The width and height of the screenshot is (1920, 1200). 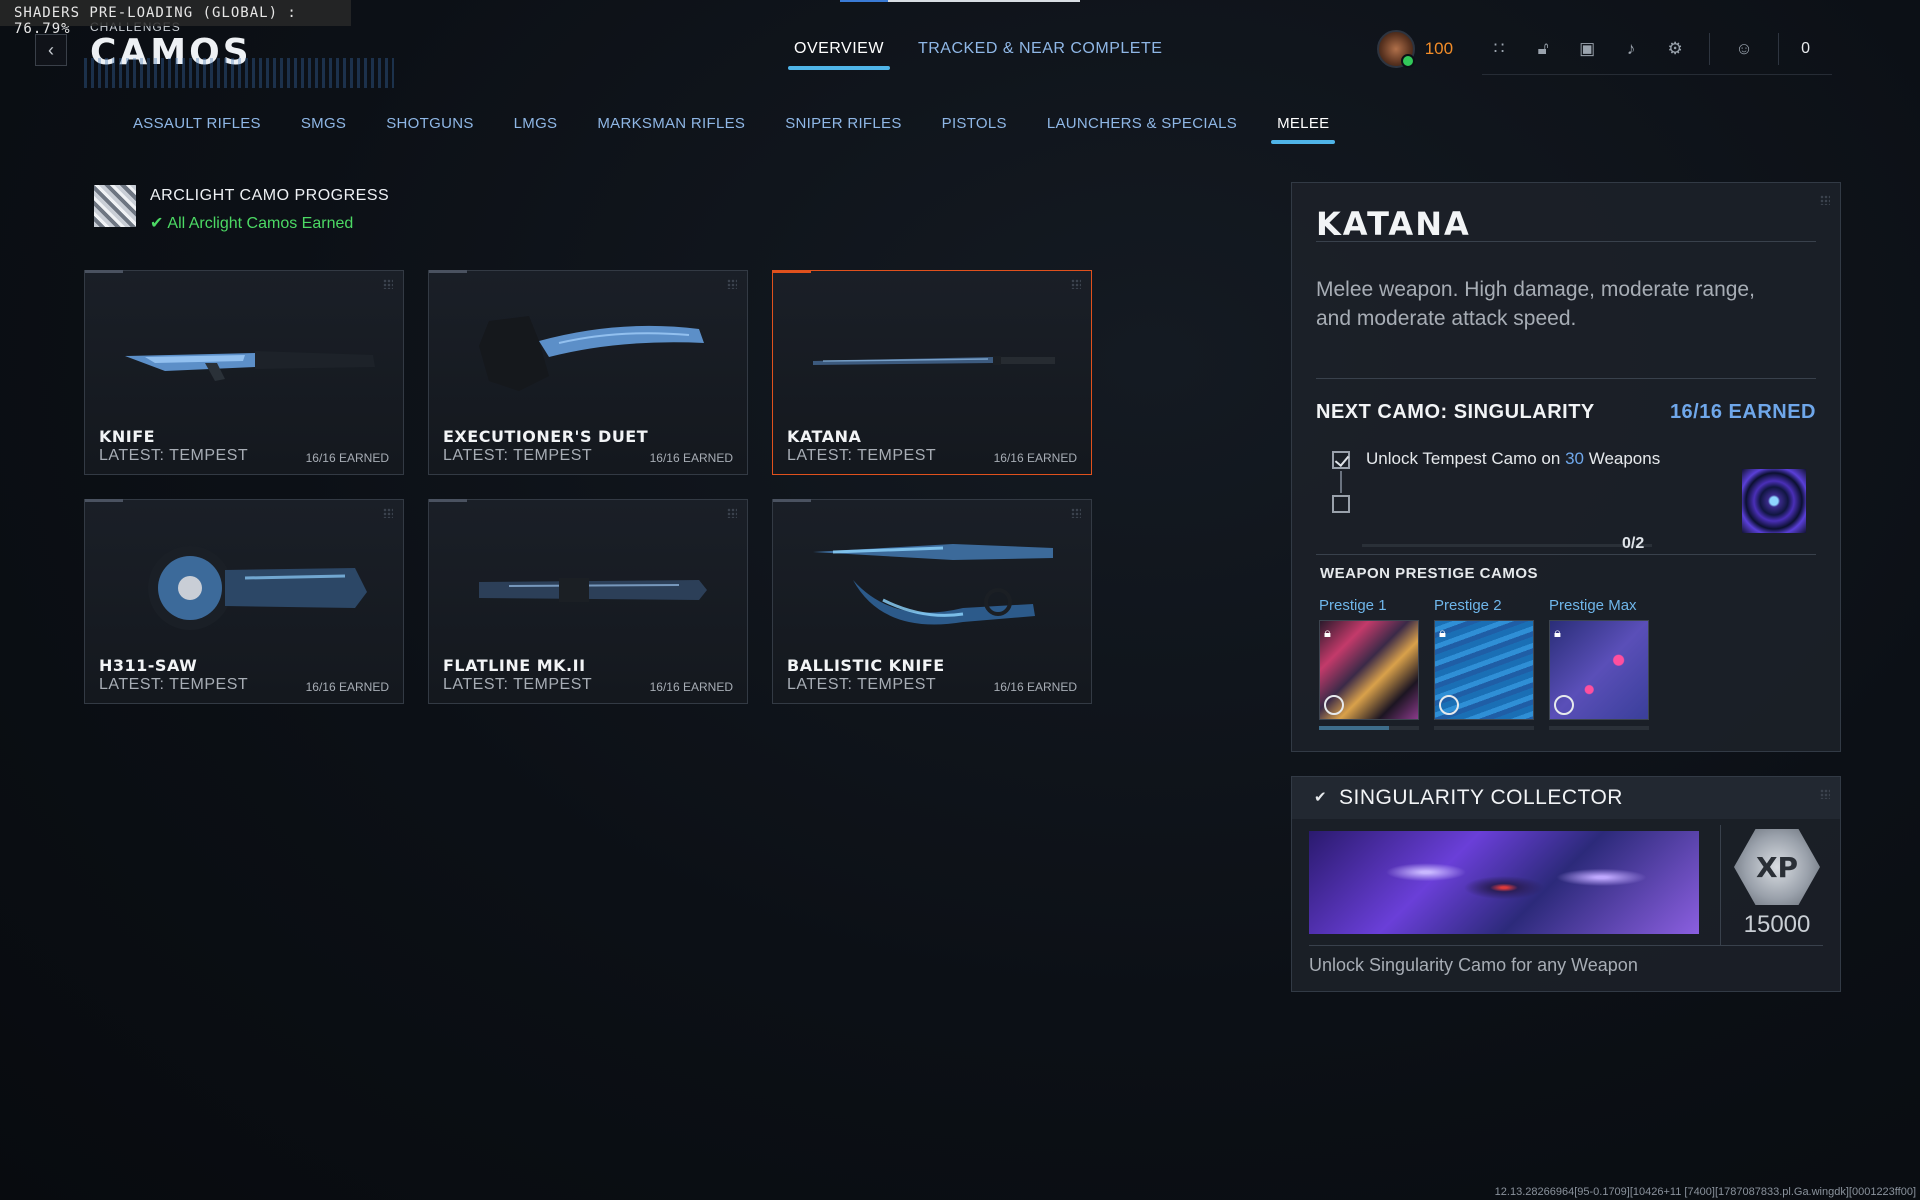 What do you see at coordinates (1395, 49) in the screenshot?
I see `player-rank-icon` at bounding box center [1395, 49].